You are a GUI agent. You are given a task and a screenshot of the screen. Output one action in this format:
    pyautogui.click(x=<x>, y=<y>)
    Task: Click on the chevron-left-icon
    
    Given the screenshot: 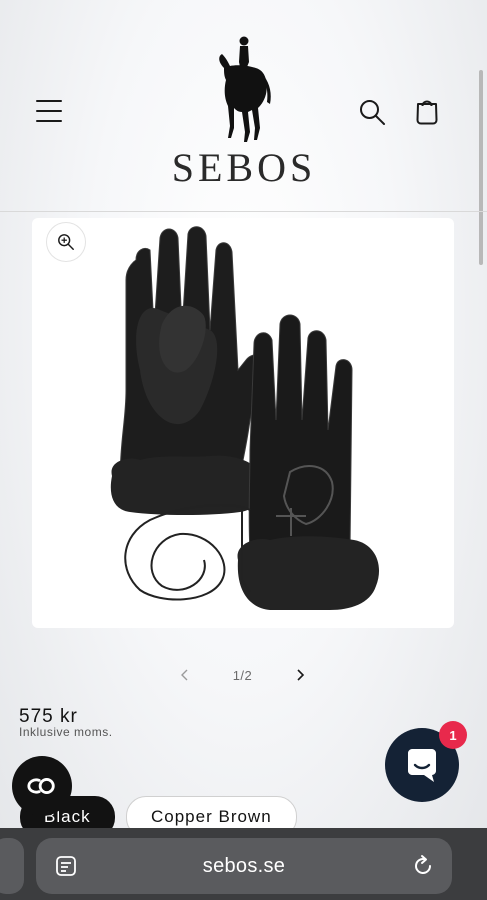 What is the action you would take?
    pyautogui.click(x=184, y=675)
    